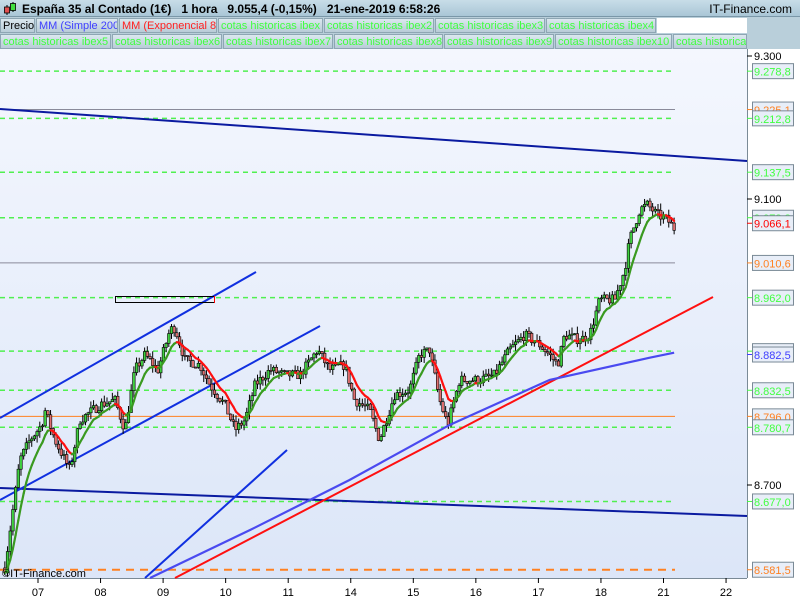 Image resolution: width=800 pixels, height=600 pixels. What do you see at coordinates (772, 225) in the screenshot?
I see `level-tag-label: 9.066,1` at bounding box center [772, 225].